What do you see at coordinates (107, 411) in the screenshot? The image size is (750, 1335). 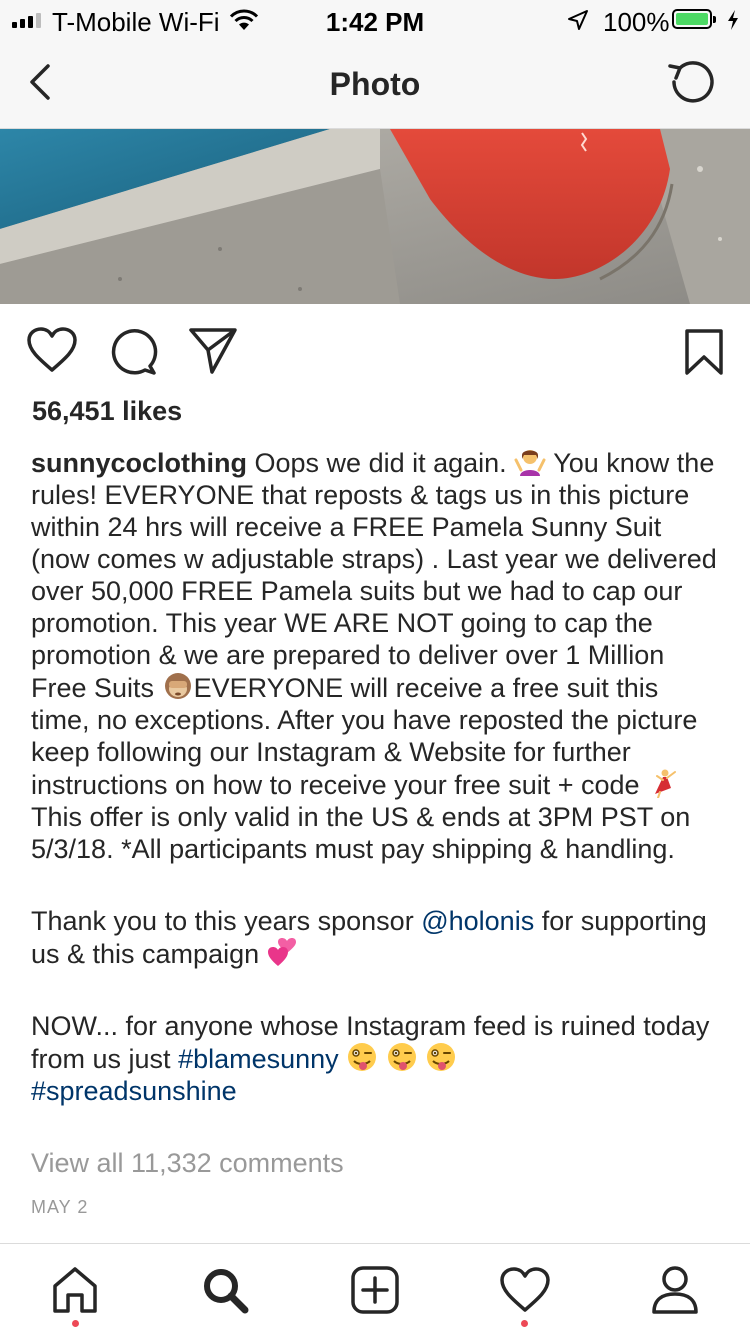 I see `like-count: 56,451 likes` at bounding box center [107, 411].